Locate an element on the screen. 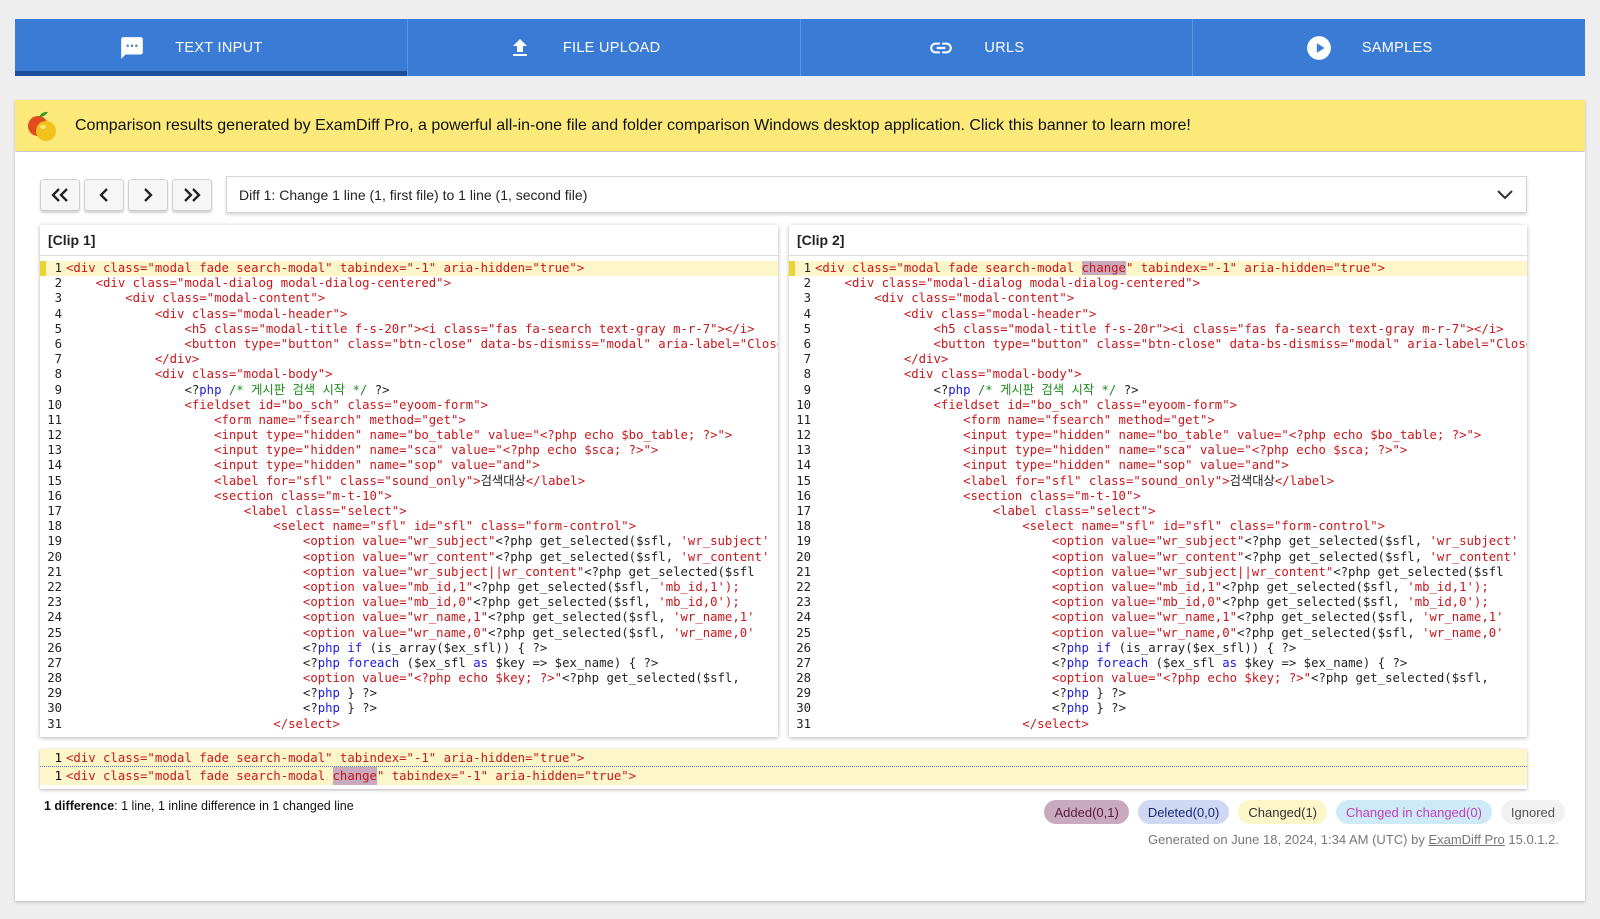  examdiff-pro-link: ExamDiff Pro is located at coordinates (1466, 839).